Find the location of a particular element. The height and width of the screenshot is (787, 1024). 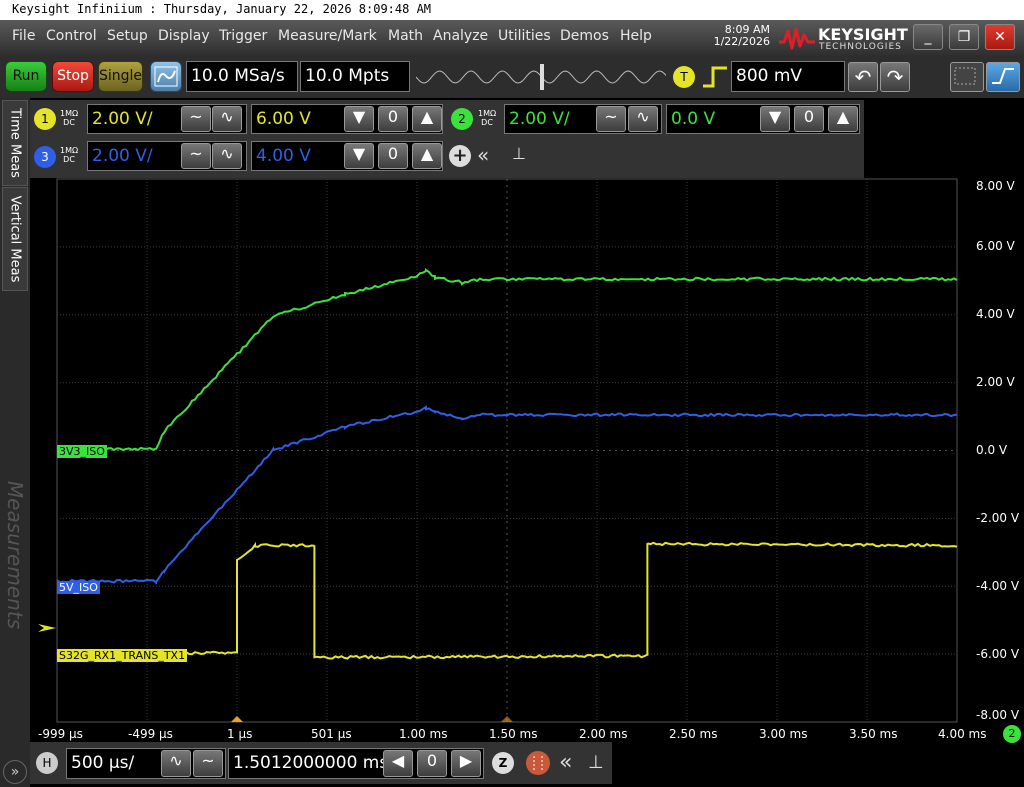

wave-compressed-icon: ∿ is located at coordinates (175, 760).